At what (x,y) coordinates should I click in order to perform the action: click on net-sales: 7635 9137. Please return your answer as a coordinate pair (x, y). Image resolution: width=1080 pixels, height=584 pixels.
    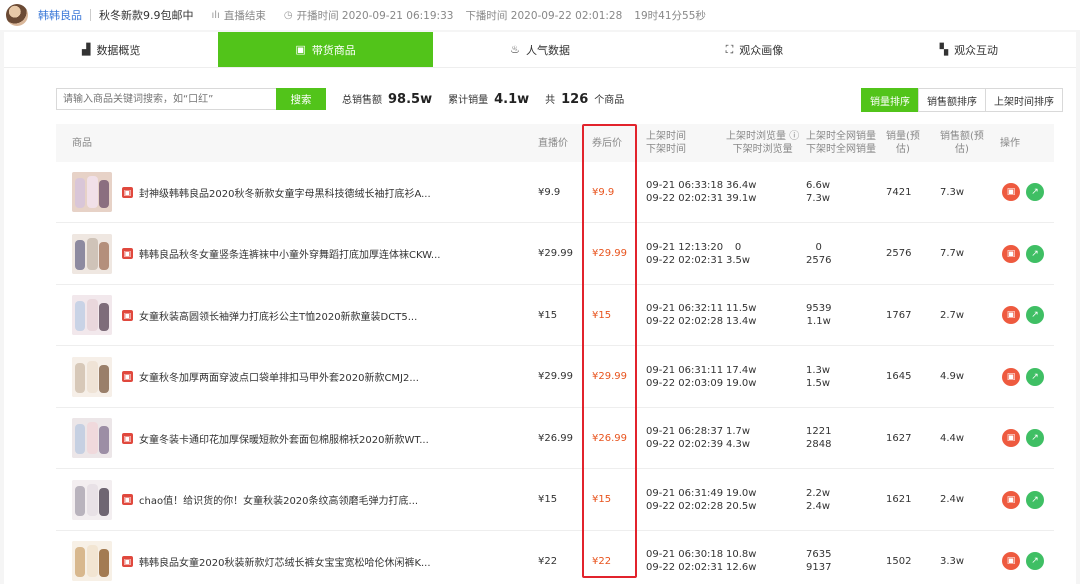
    Looking at the image, I should click on (818, 557).